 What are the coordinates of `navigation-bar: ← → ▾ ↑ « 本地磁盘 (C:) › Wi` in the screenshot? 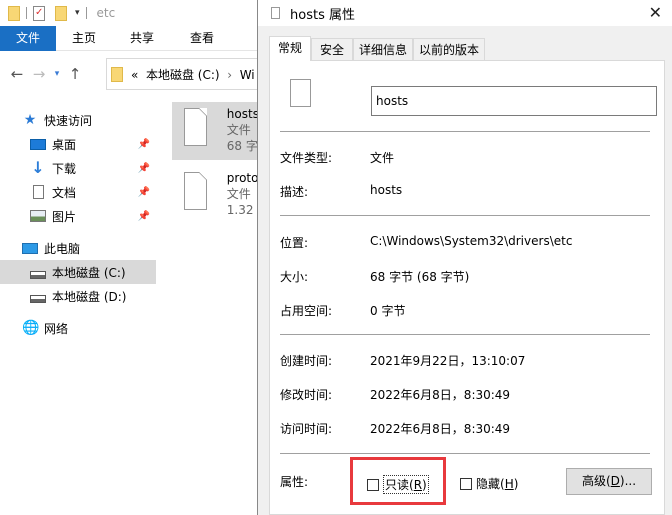 It's located at (133, 74).